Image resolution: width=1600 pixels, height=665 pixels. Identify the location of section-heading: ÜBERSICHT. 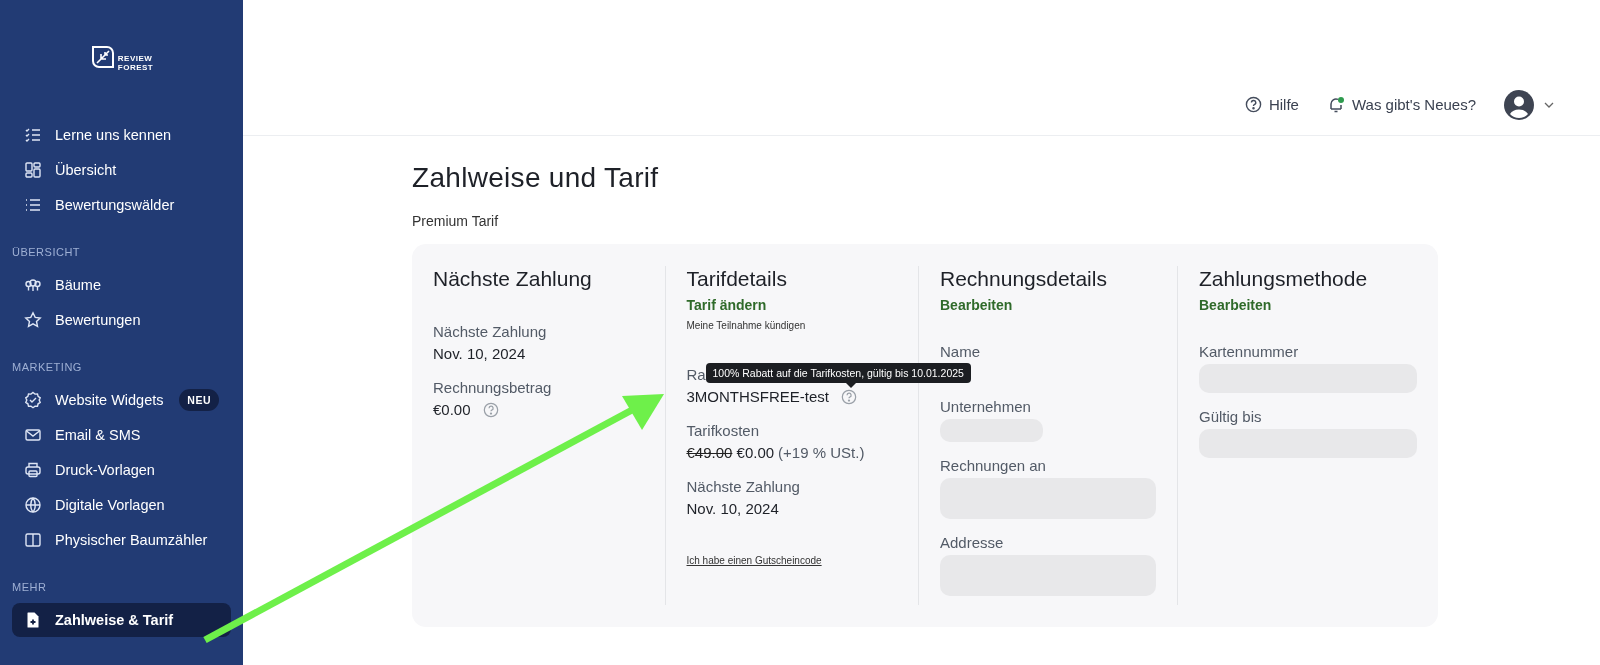
(47, 252).